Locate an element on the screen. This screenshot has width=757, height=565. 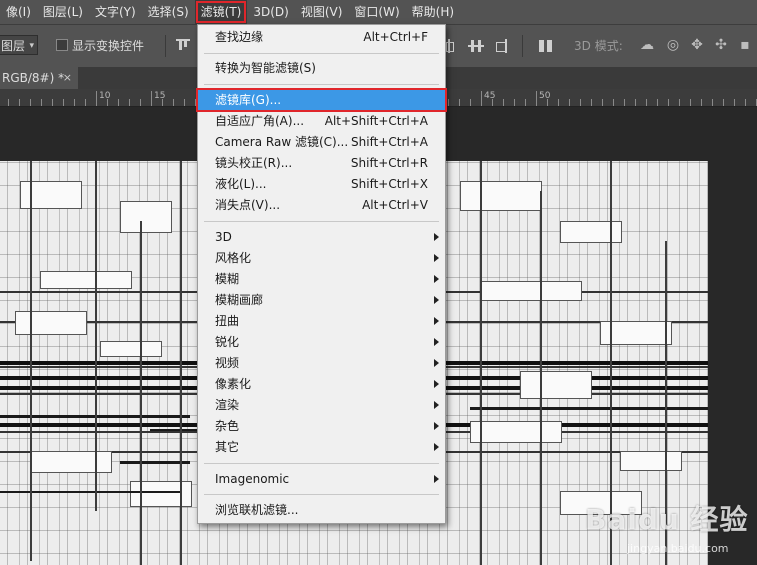
menu-item-liquify: 液化(L)... Shift+Ctrl+X is located at coordinates (321, 184).